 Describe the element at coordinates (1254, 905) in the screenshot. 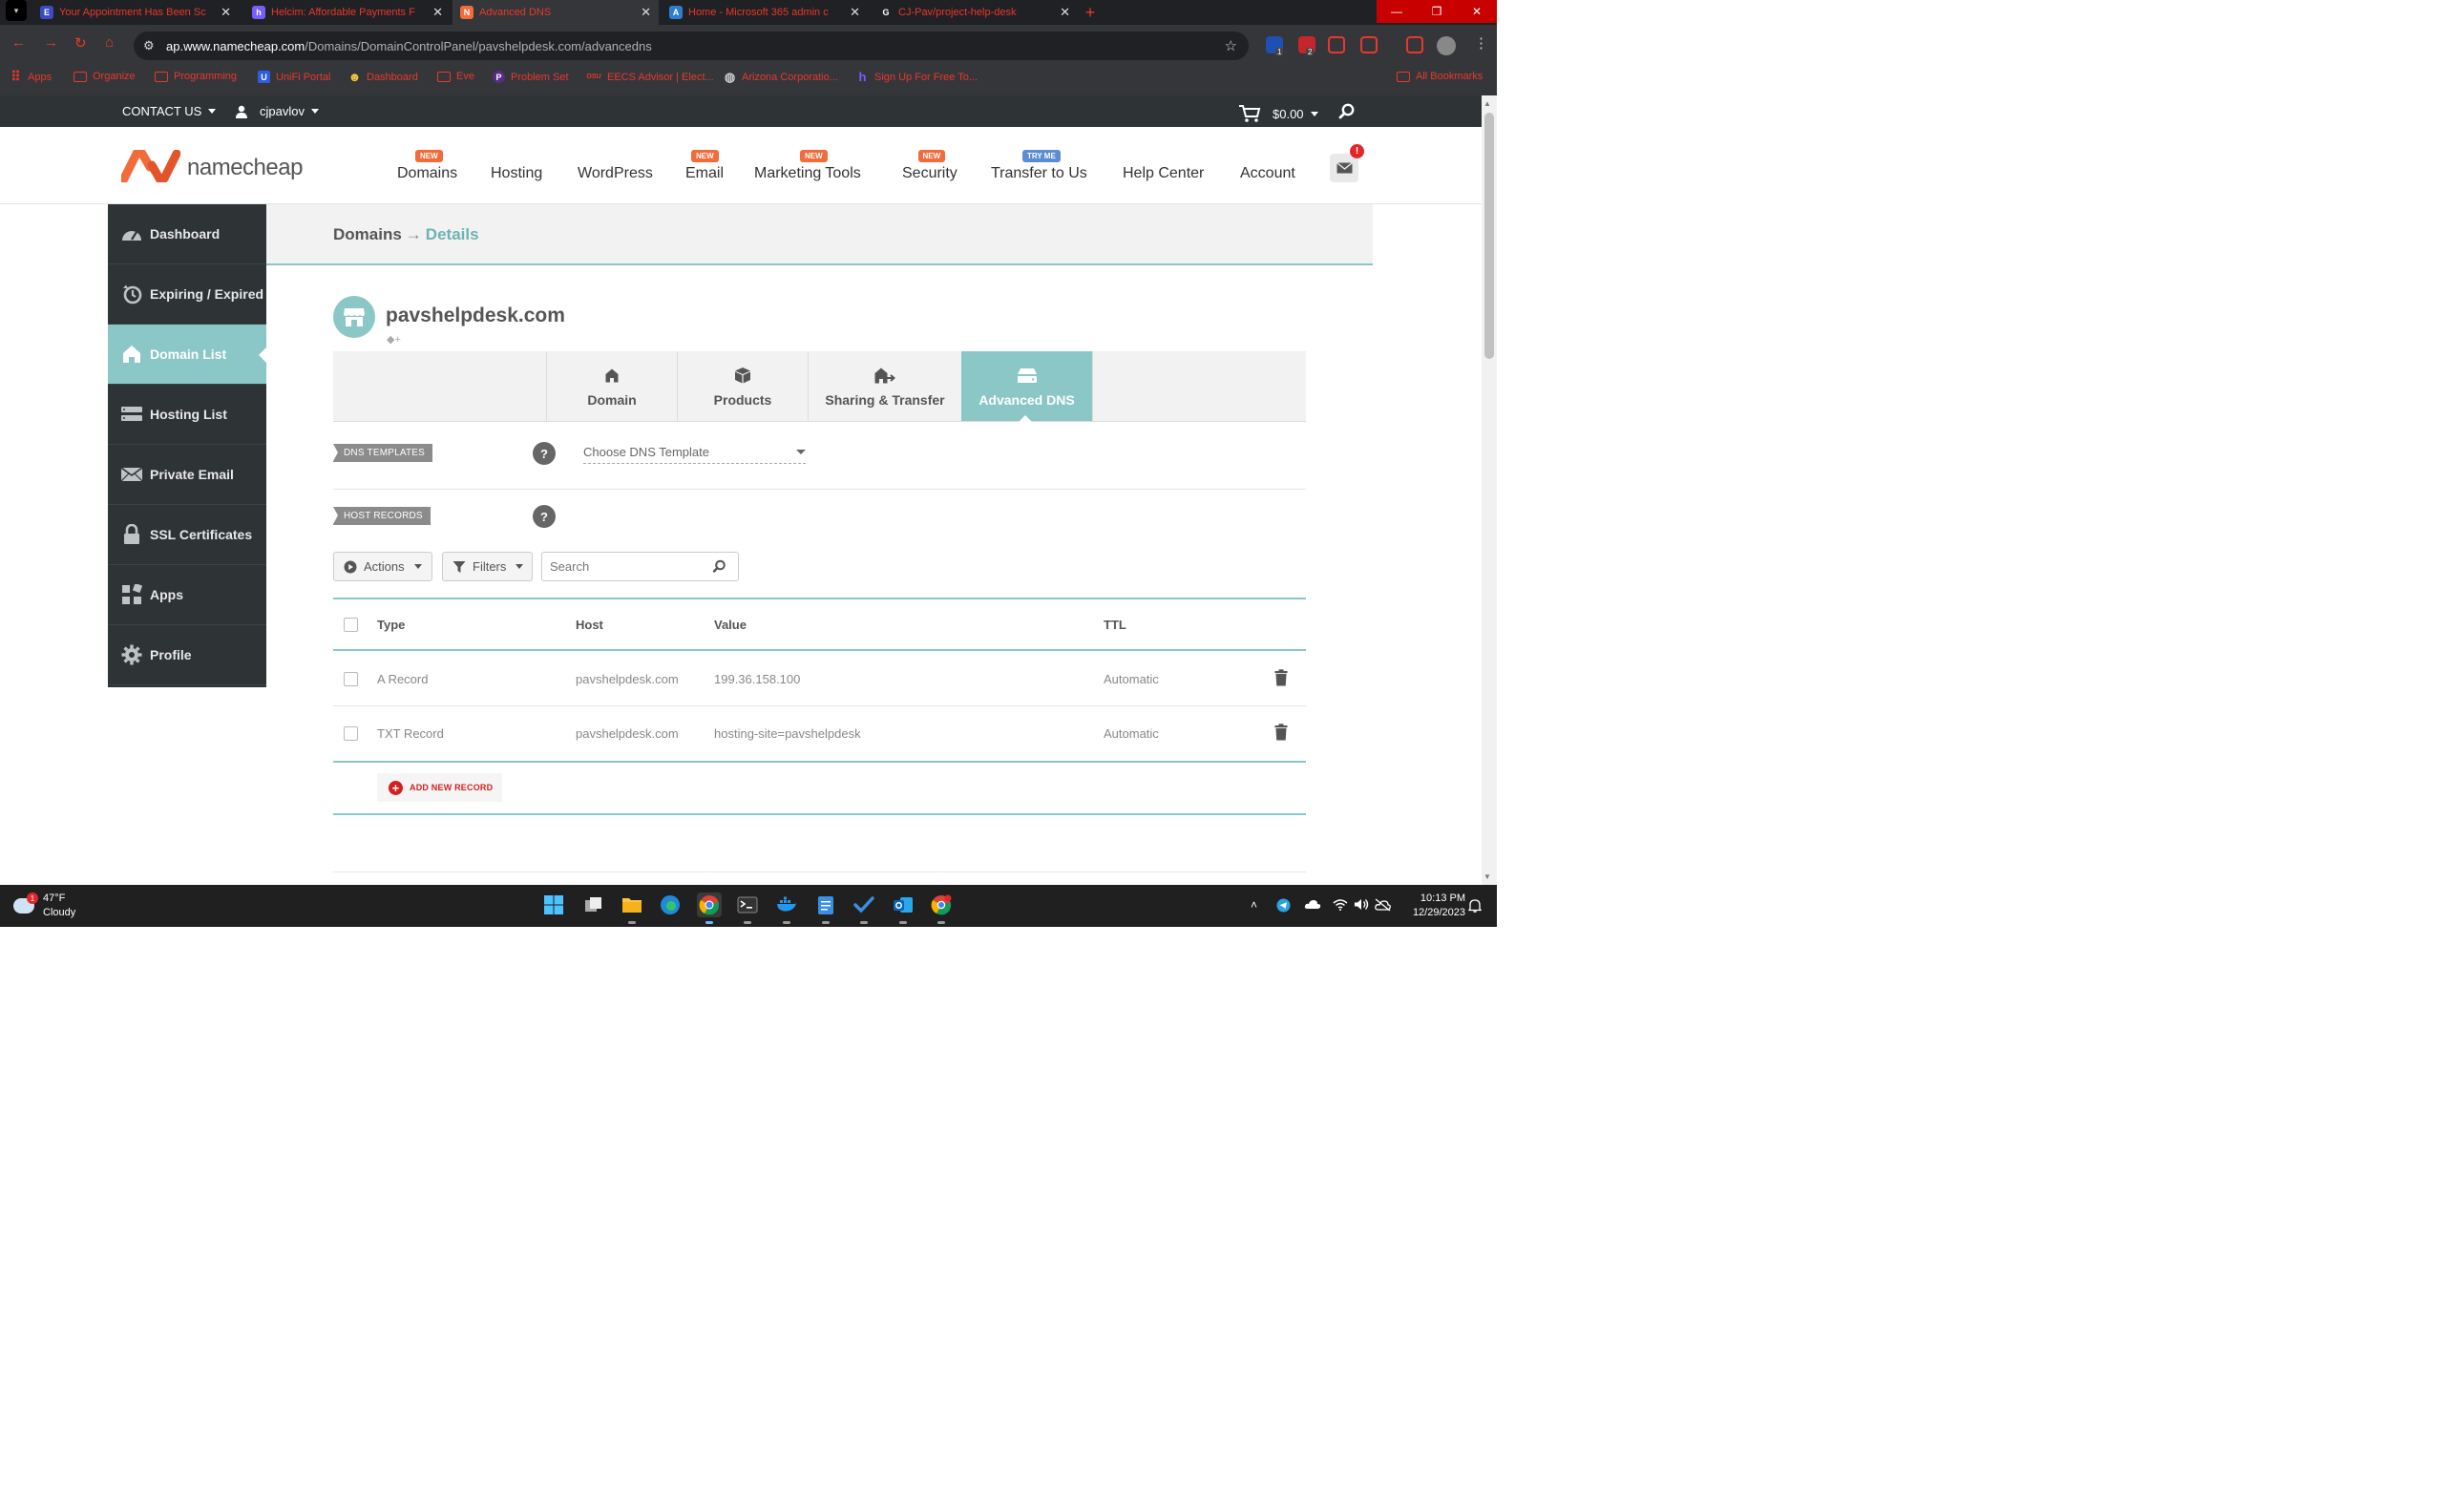

I see `show-hidden-icons-icon: ˄` at that location.